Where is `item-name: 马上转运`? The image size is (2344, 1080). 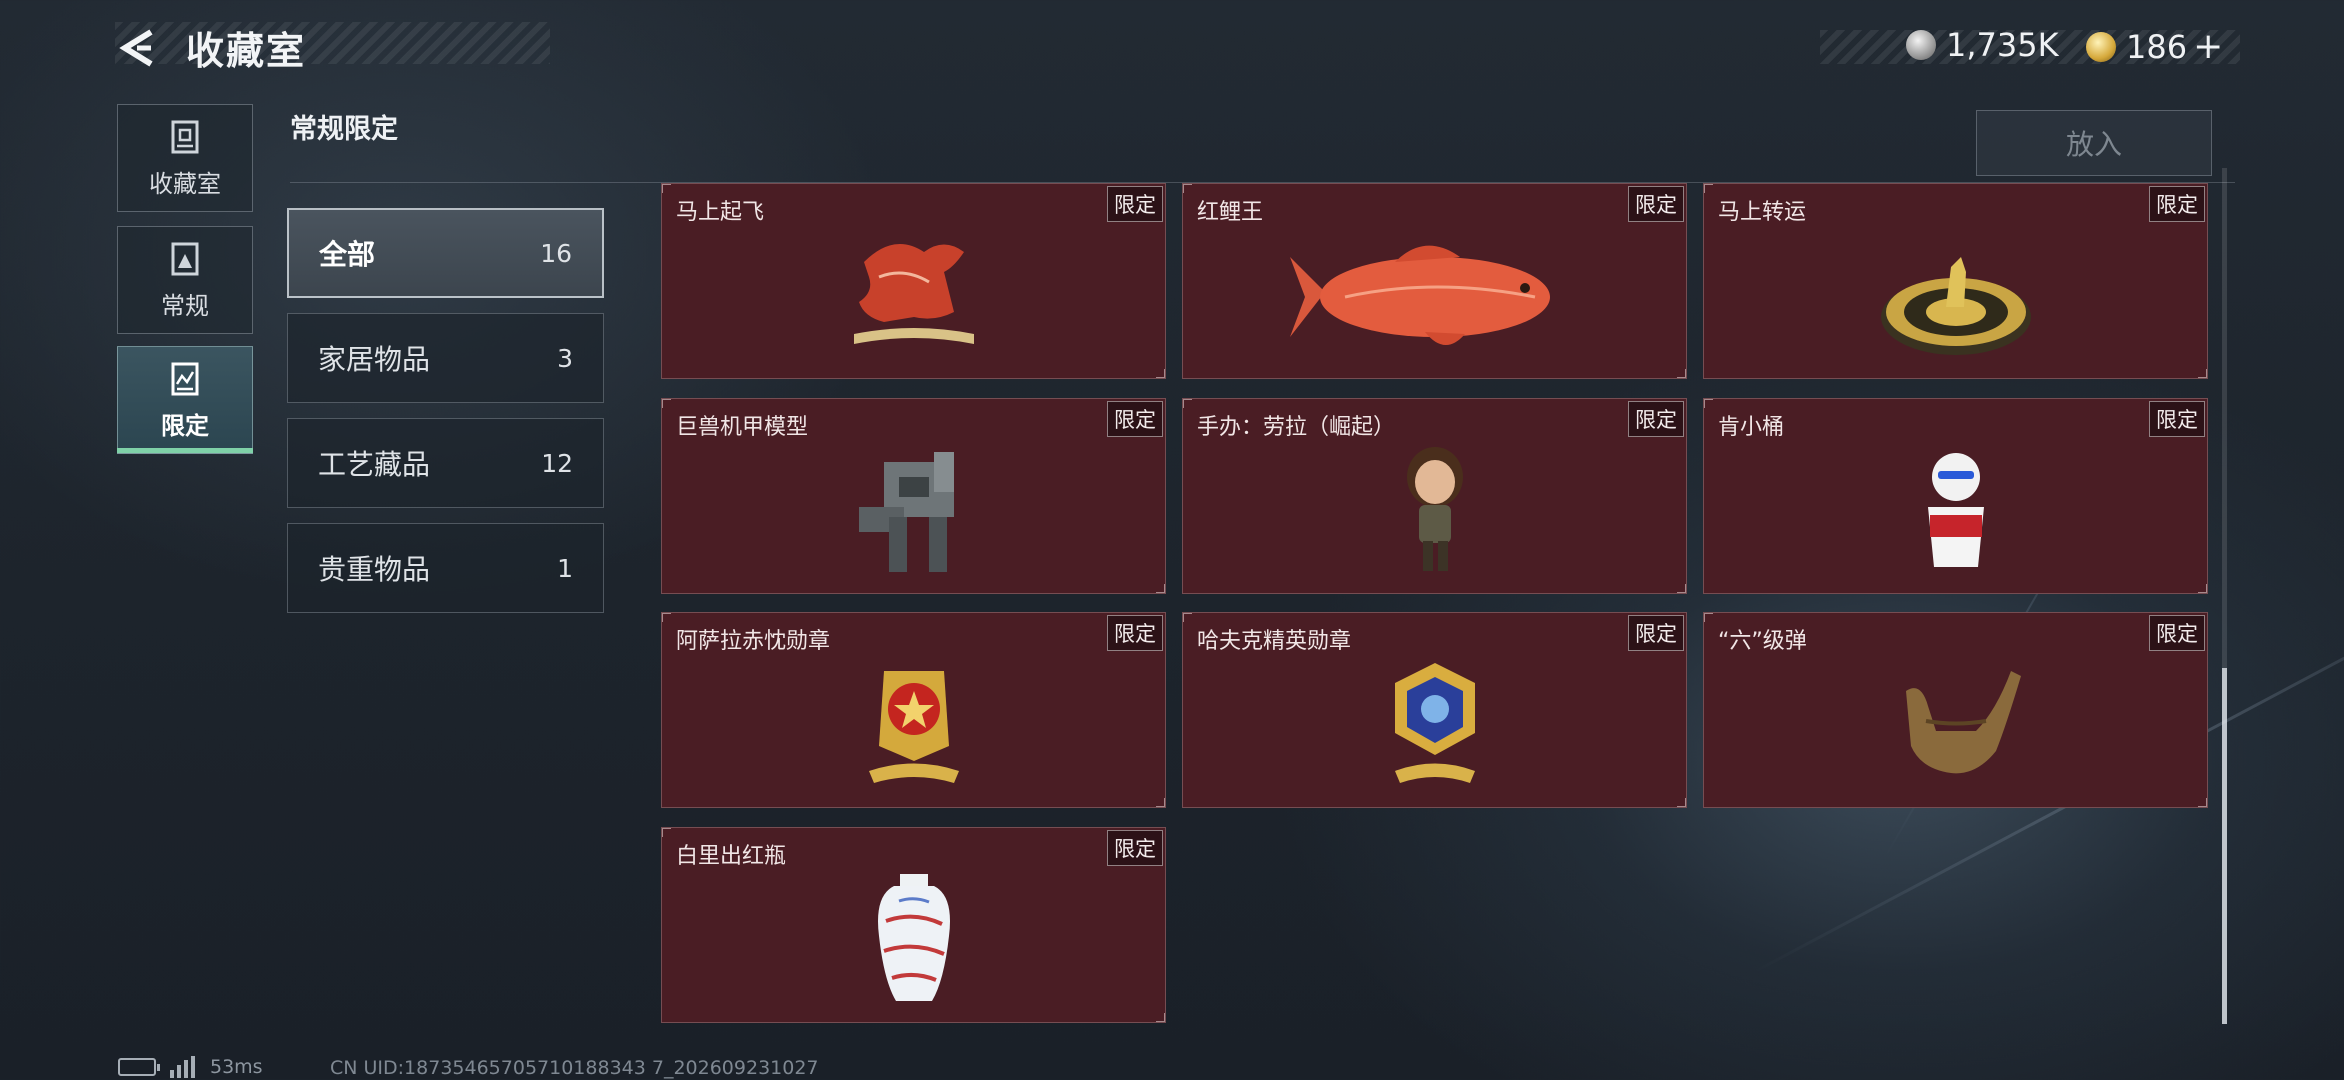 item-name: 马上转运 is located at coordinates (1762, 212).